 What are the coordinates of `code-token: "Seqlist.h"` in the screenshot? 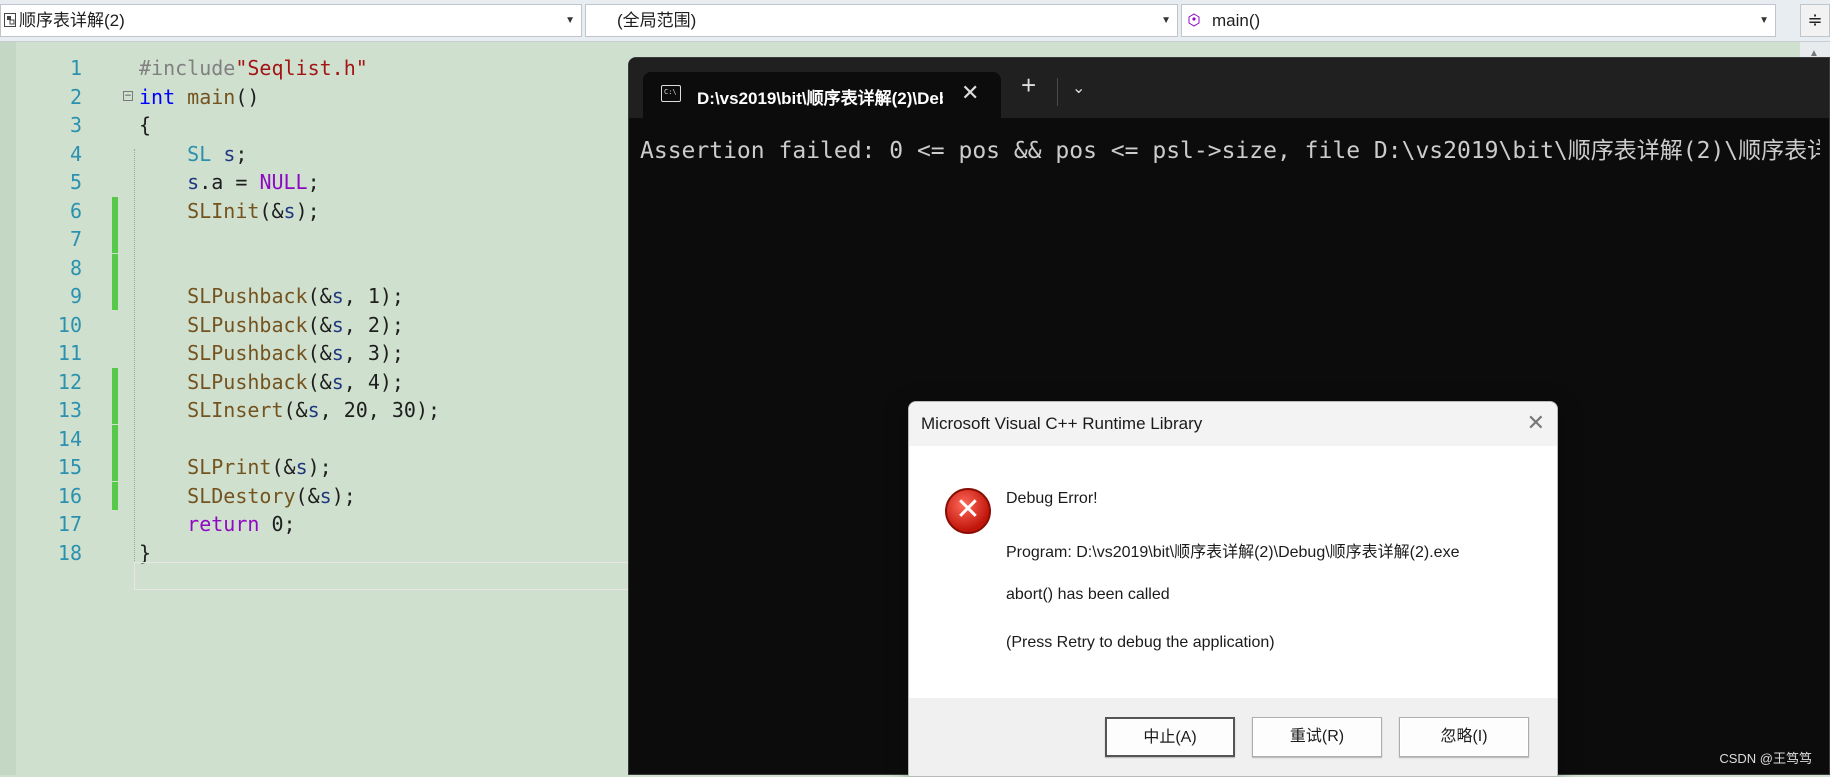 It's located at (301, 68).